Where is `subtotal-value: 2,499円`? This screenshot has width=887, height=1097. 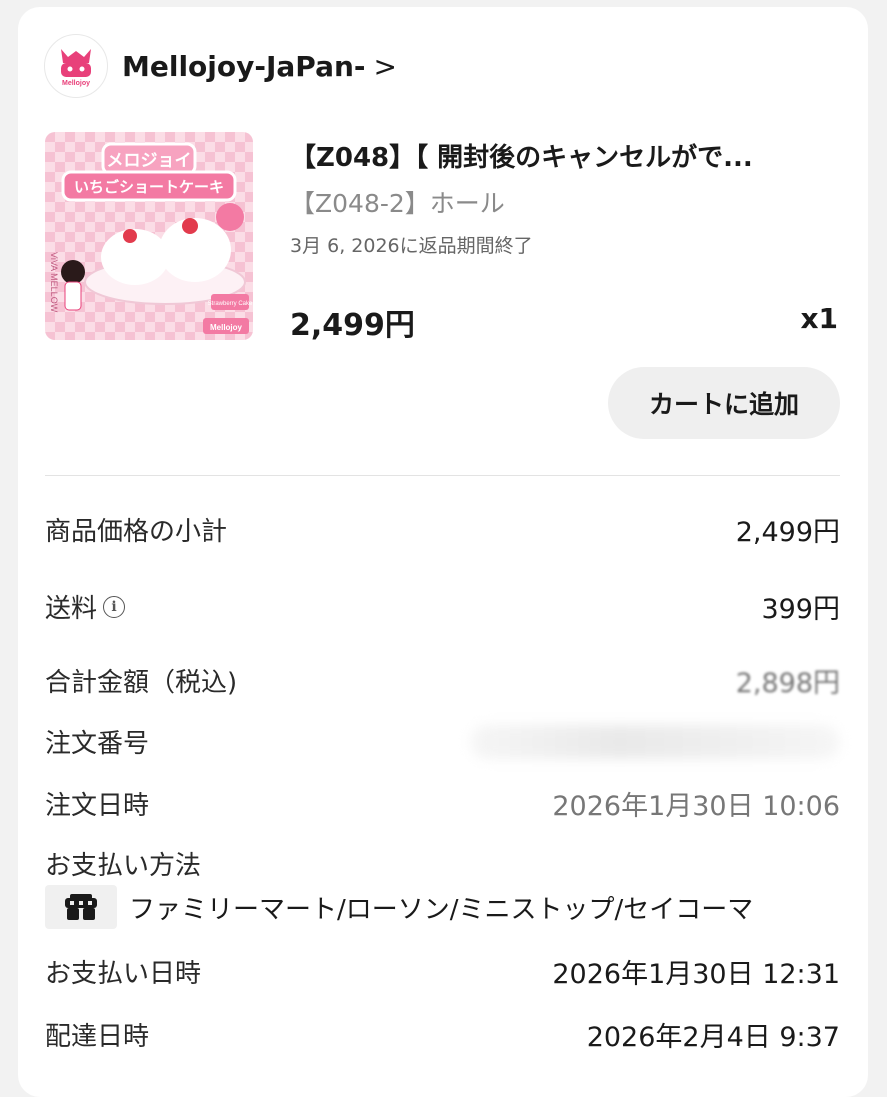 subtotal-value: 2,499円 is located at coordinates (787, 532).